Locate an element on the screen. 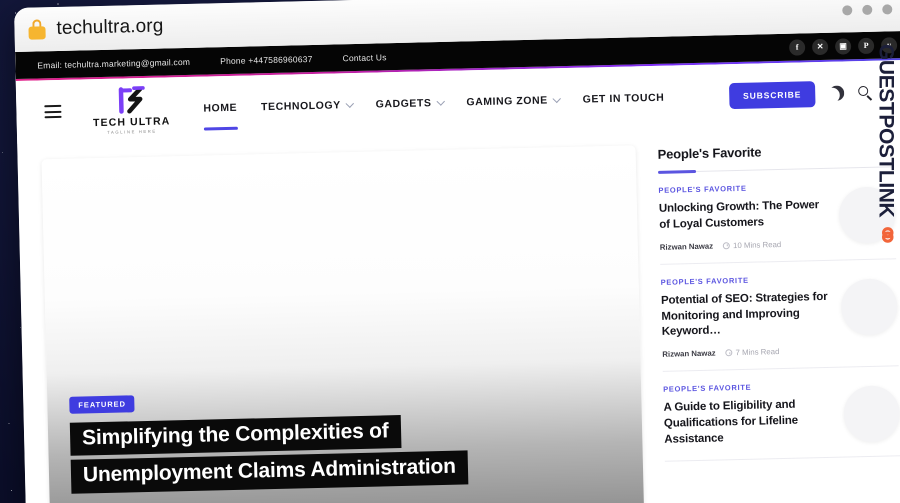 This screenshot has width=900, height=503. window-controls is located at coordinates (867, 10).